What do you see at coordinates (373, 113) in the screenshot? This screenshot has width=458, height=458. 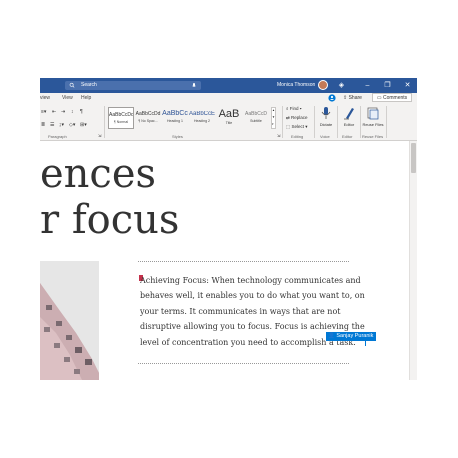 I see `reuse-files-icon` at bounding box center [373, 113].